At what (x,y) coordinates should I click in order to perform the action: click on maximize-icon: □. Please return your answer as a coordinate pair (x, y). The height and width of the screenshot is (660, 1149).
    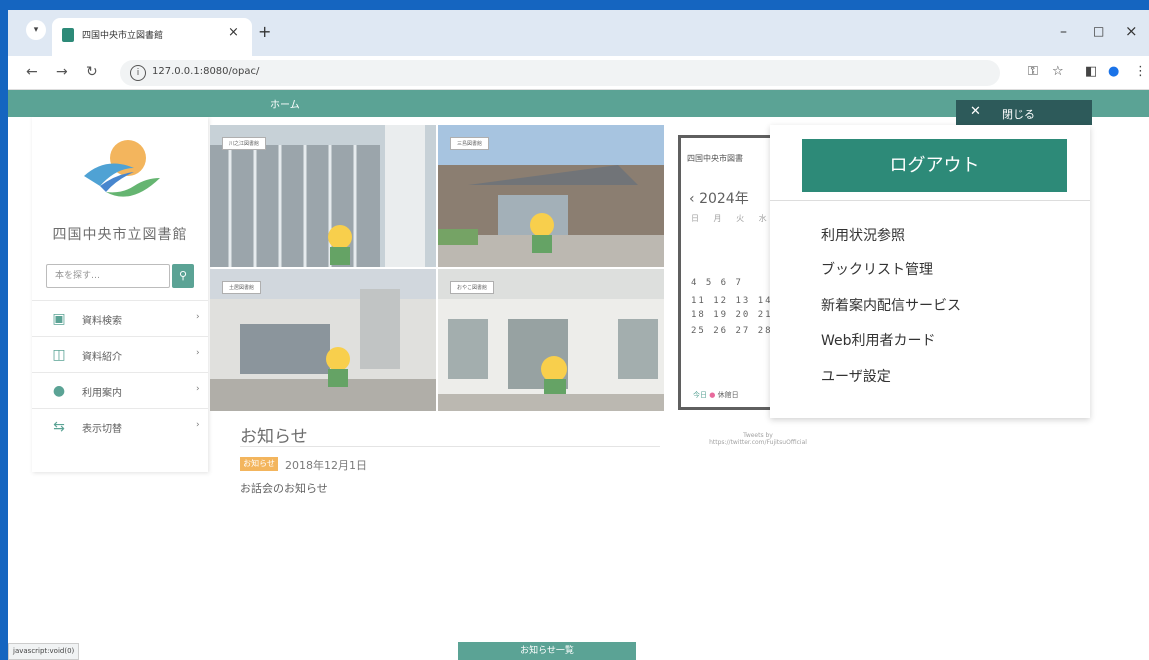
    Looking at the image, I should click on (1098, 31).